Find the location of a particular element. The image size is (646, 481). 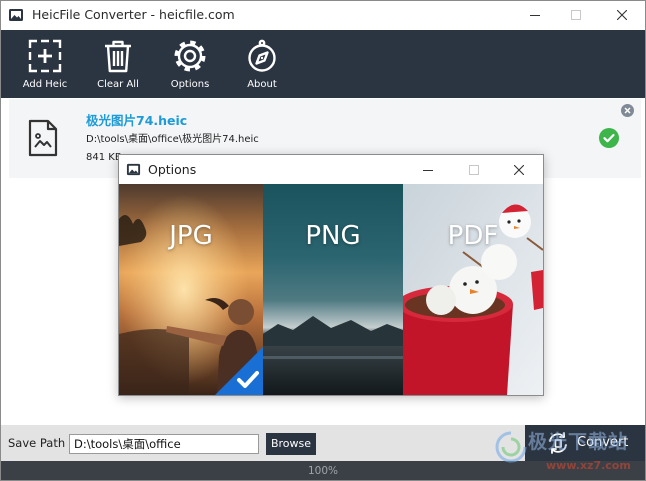

dialog-minimize-button is located at coordinates (428, 169).